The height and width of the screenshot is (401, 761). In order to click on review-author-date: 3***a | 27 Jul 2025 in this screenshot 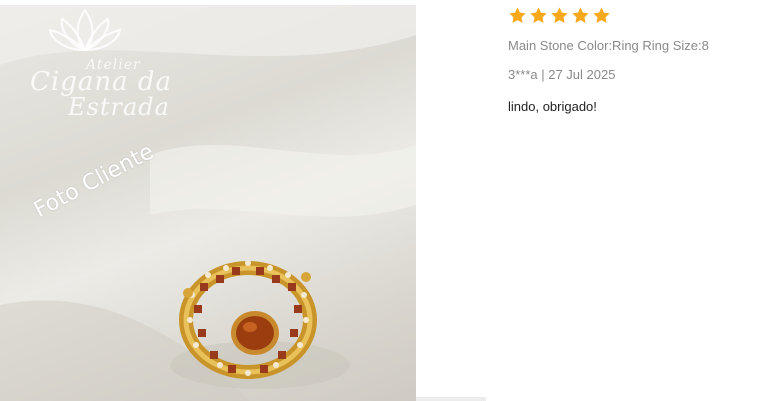, I will do `click(562, 74)`.